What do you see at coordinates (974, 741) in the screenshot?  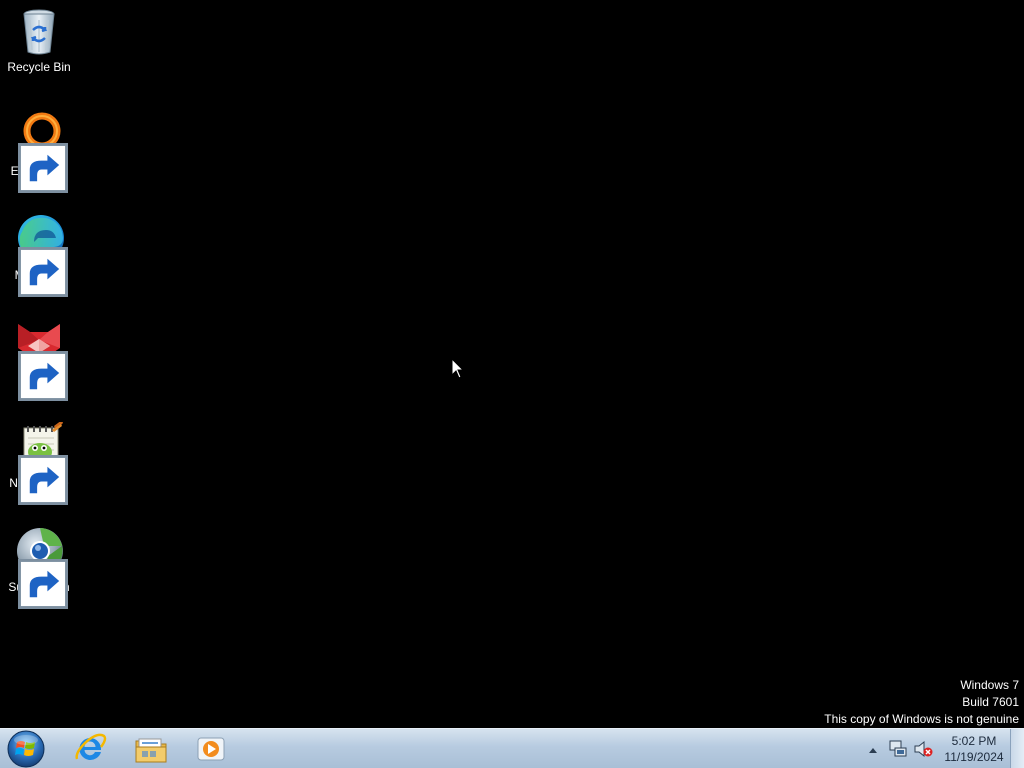 I see `clock-time: 5:02 PM` at bounding box center [974, 741].